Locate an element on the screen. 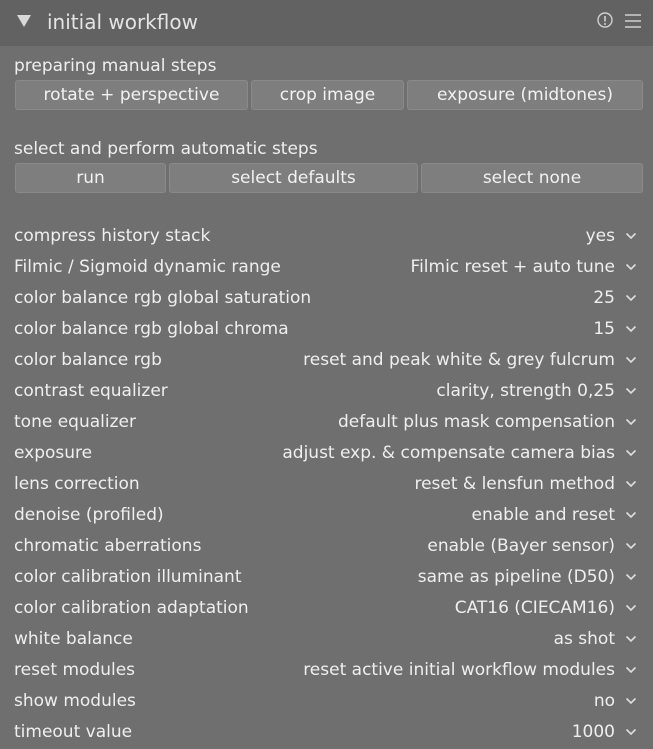  setting-value: CAT16 (CIECAM16) is located at coordinates (535, 608).